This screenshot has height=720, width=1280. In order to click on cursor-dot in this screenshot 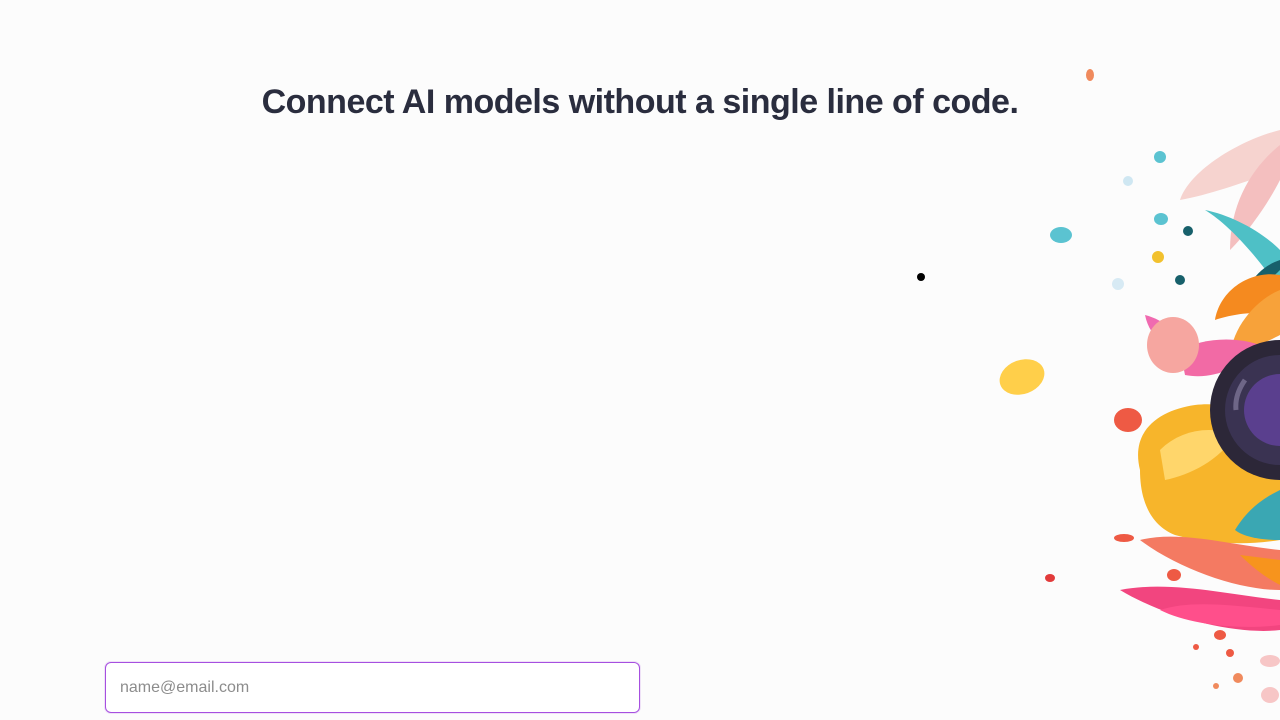, I will do `click(921, 277)`.